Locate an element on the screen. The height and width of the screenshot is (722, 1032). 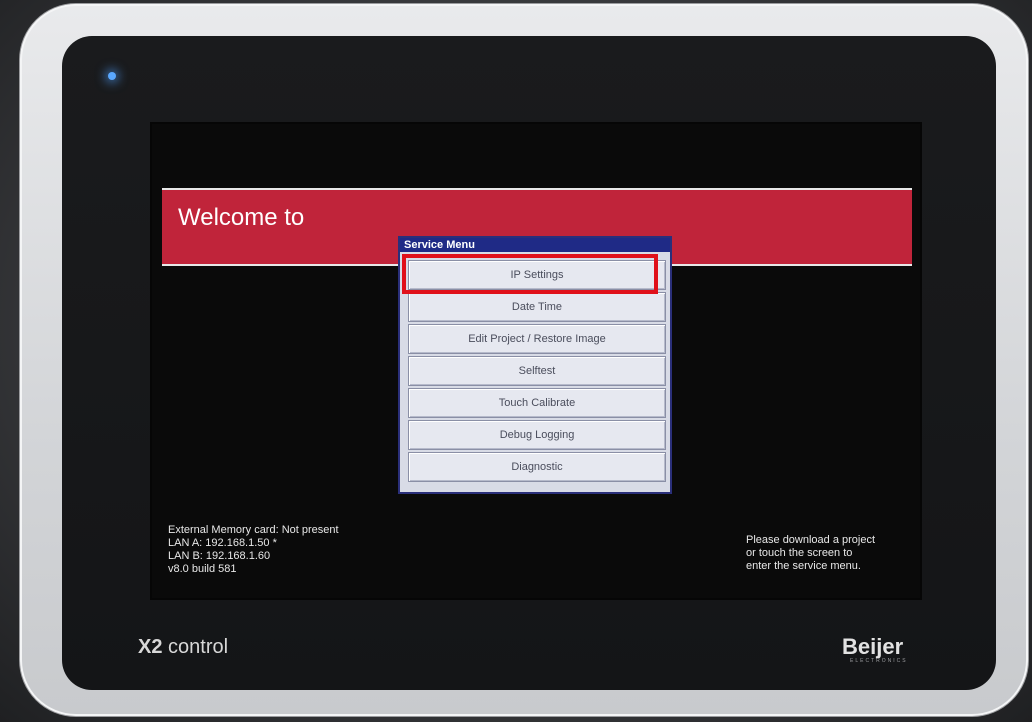
brand-logo-subtitle: ELECTRONICS is located at coordinates (879, 661).